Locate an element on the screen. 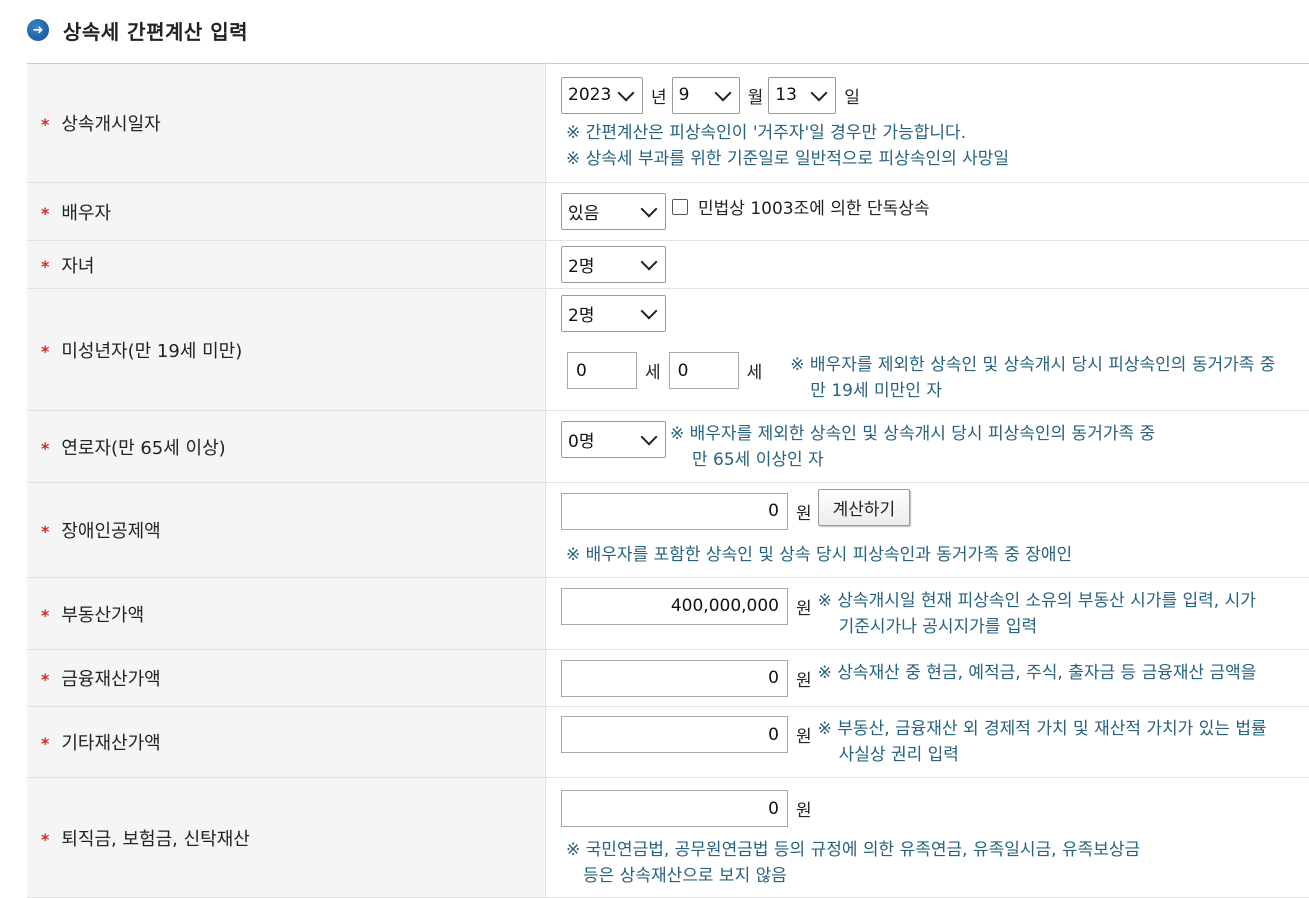 The image size is (1309, 898). note-other-2: 사실상 권리 입력 is located at coordinates (898, 755).